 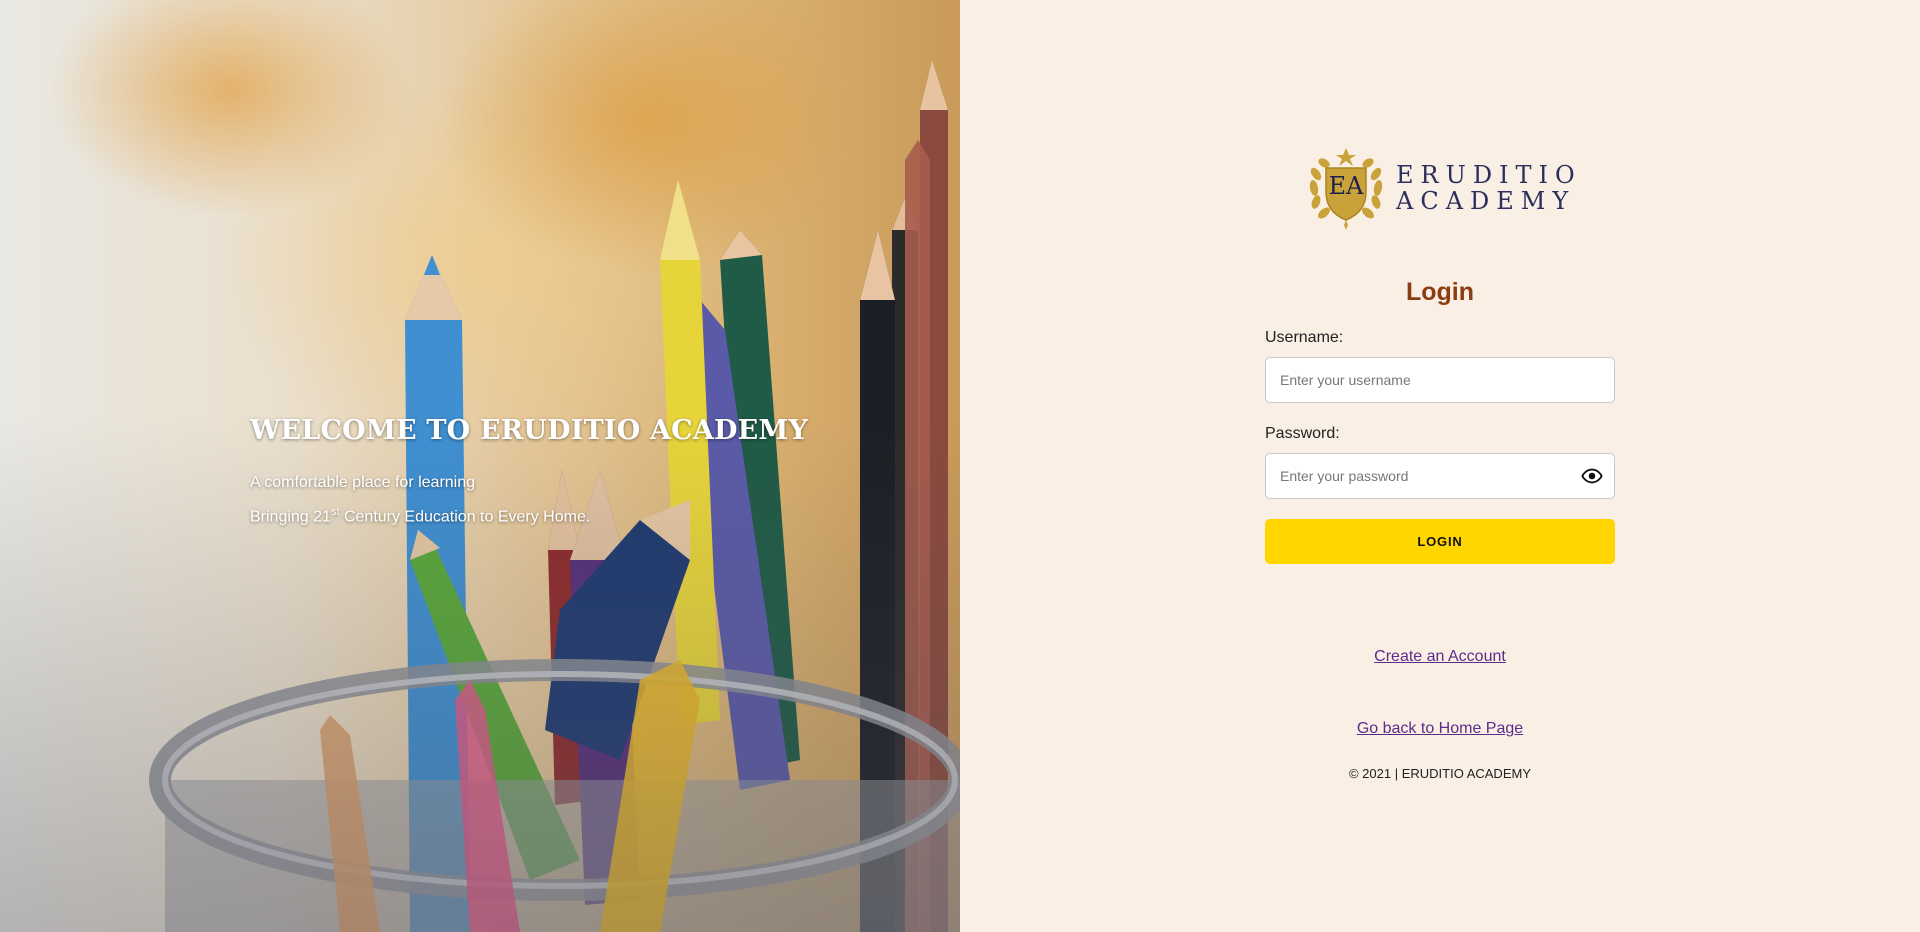 What do you see at coordinates (1440, 541) in the screenshot?
I see `login-button: LOGIN` at bounding box center [1440, 541].